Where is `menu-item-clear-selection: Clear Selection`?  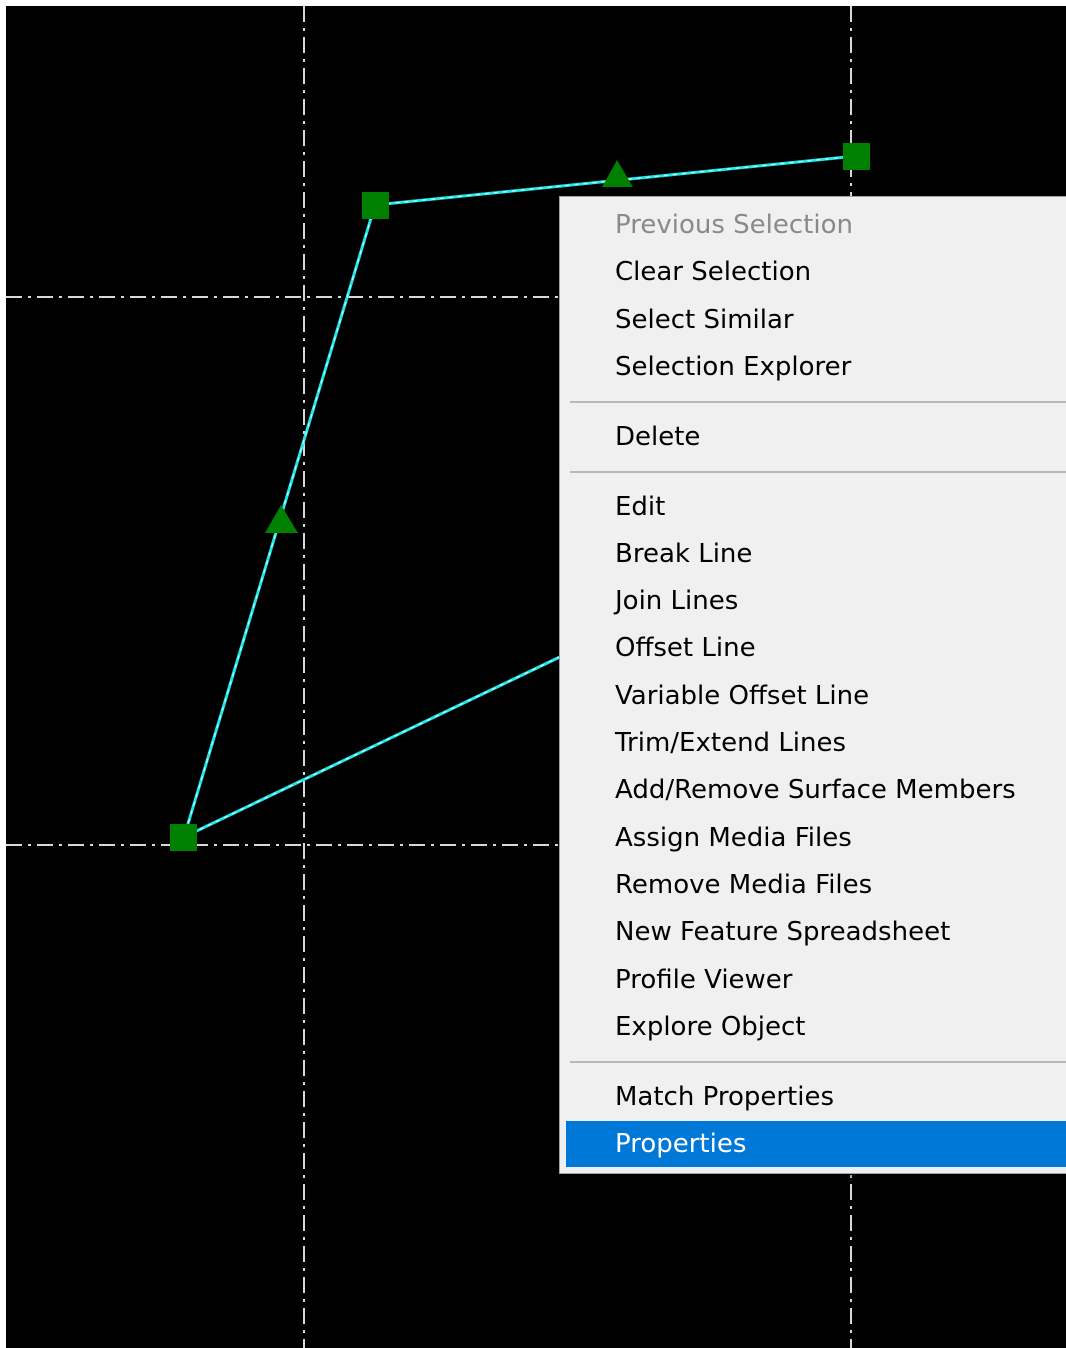
menu-item-clear-selection: Clear Selection is located at coordinates (816, 272).